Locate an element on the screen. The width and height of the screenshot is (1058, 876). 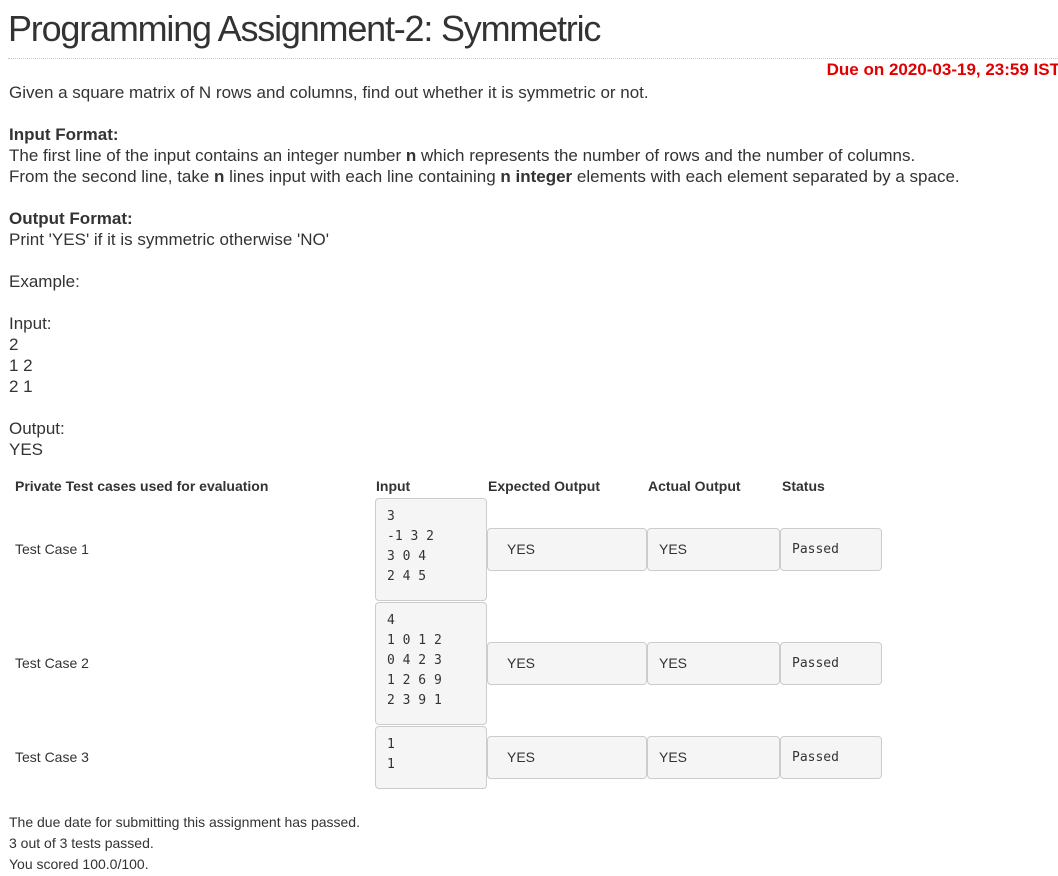
example-label: Example: is located at coordinates (44, 281).